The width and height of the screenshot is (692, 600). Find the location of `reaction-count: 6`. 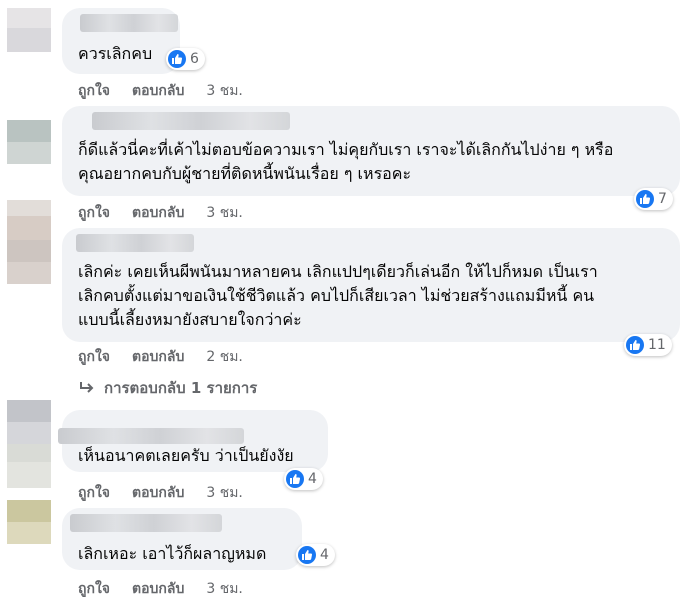

reaction-count: 6 is located at coordinates (185, 59).